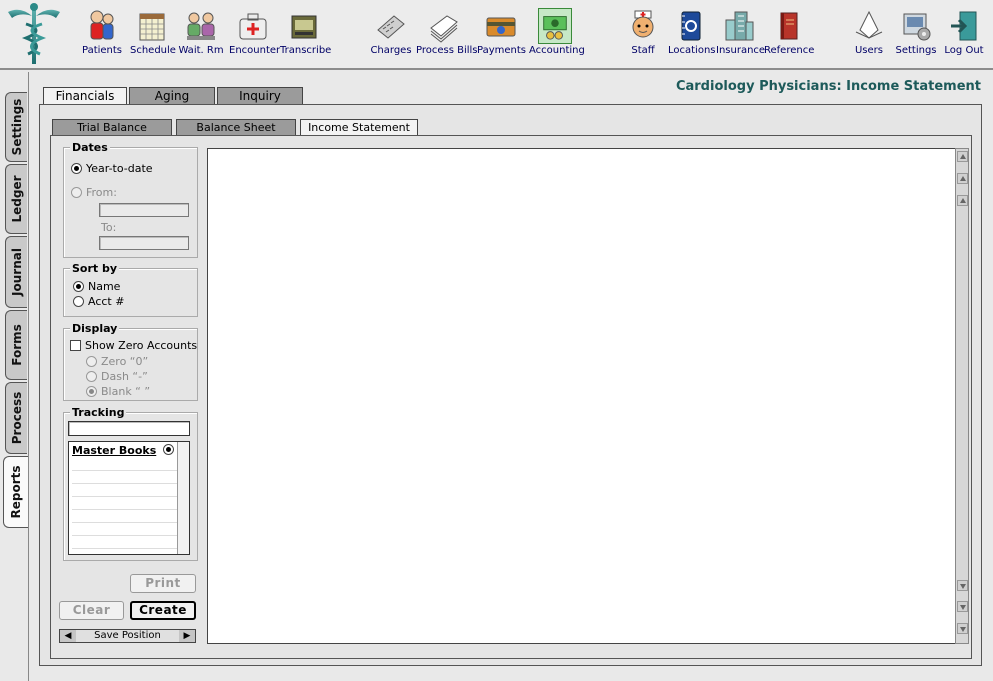  Describe the element at coordinates (187, 636) in the screenshot. I see `next-position-icon: ▶` at that location.